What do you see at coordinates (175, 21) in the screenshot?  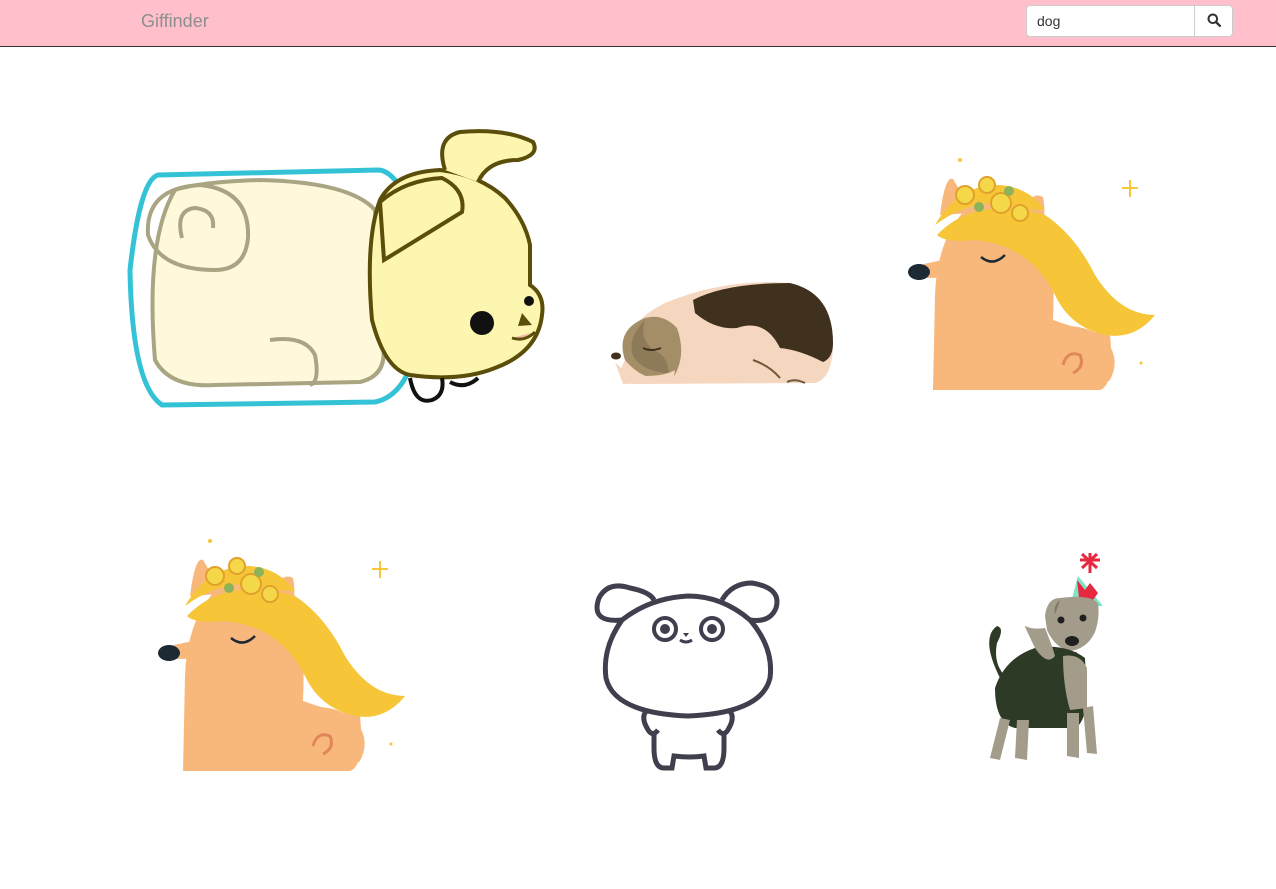 I see `brand-link: Giffinder` at bounding box center [175, 21].